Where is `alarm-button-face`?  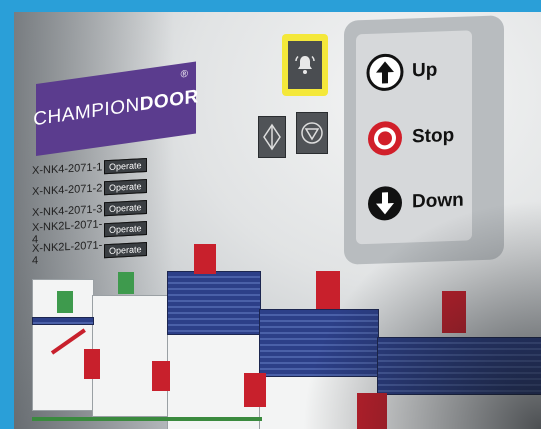
alarm-button-face is located at coordinates (305, 65).